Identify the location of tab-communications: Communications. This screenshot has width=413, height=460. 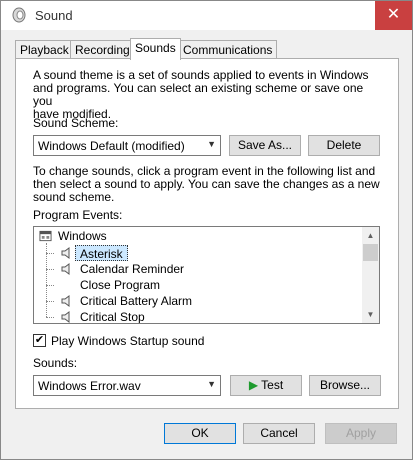
(228, 49).